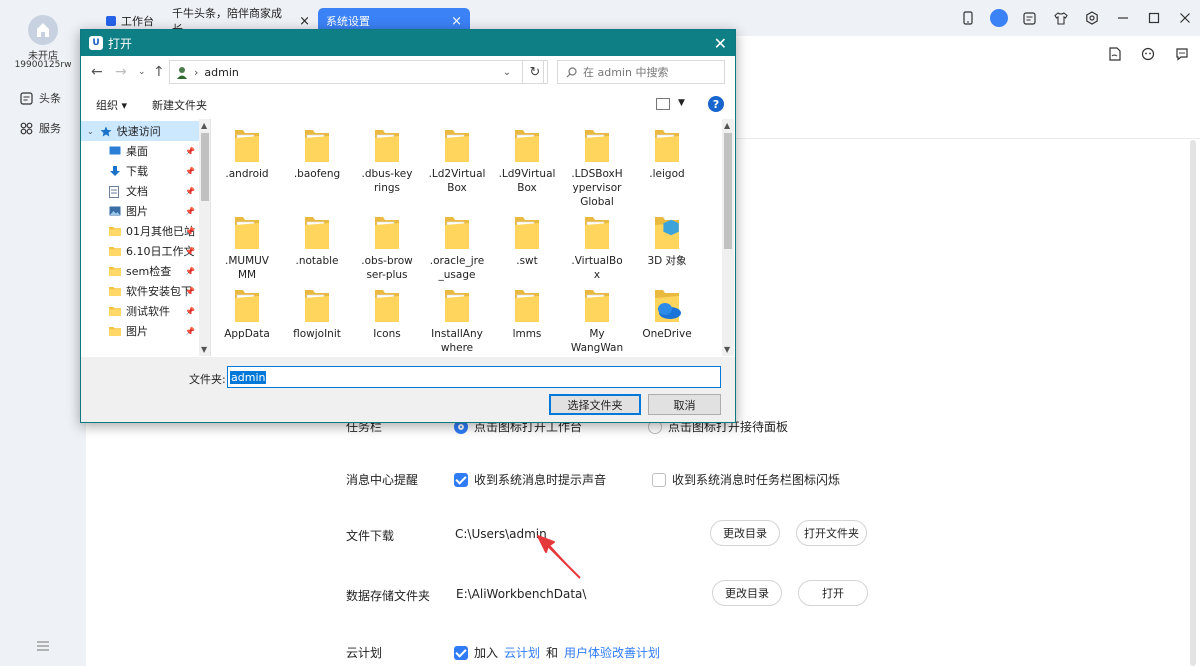  What do you see at coordinates (597, 248) in the screenshot?
I see `file-item: .VirtualBo x` at bounding box center [597, 248].